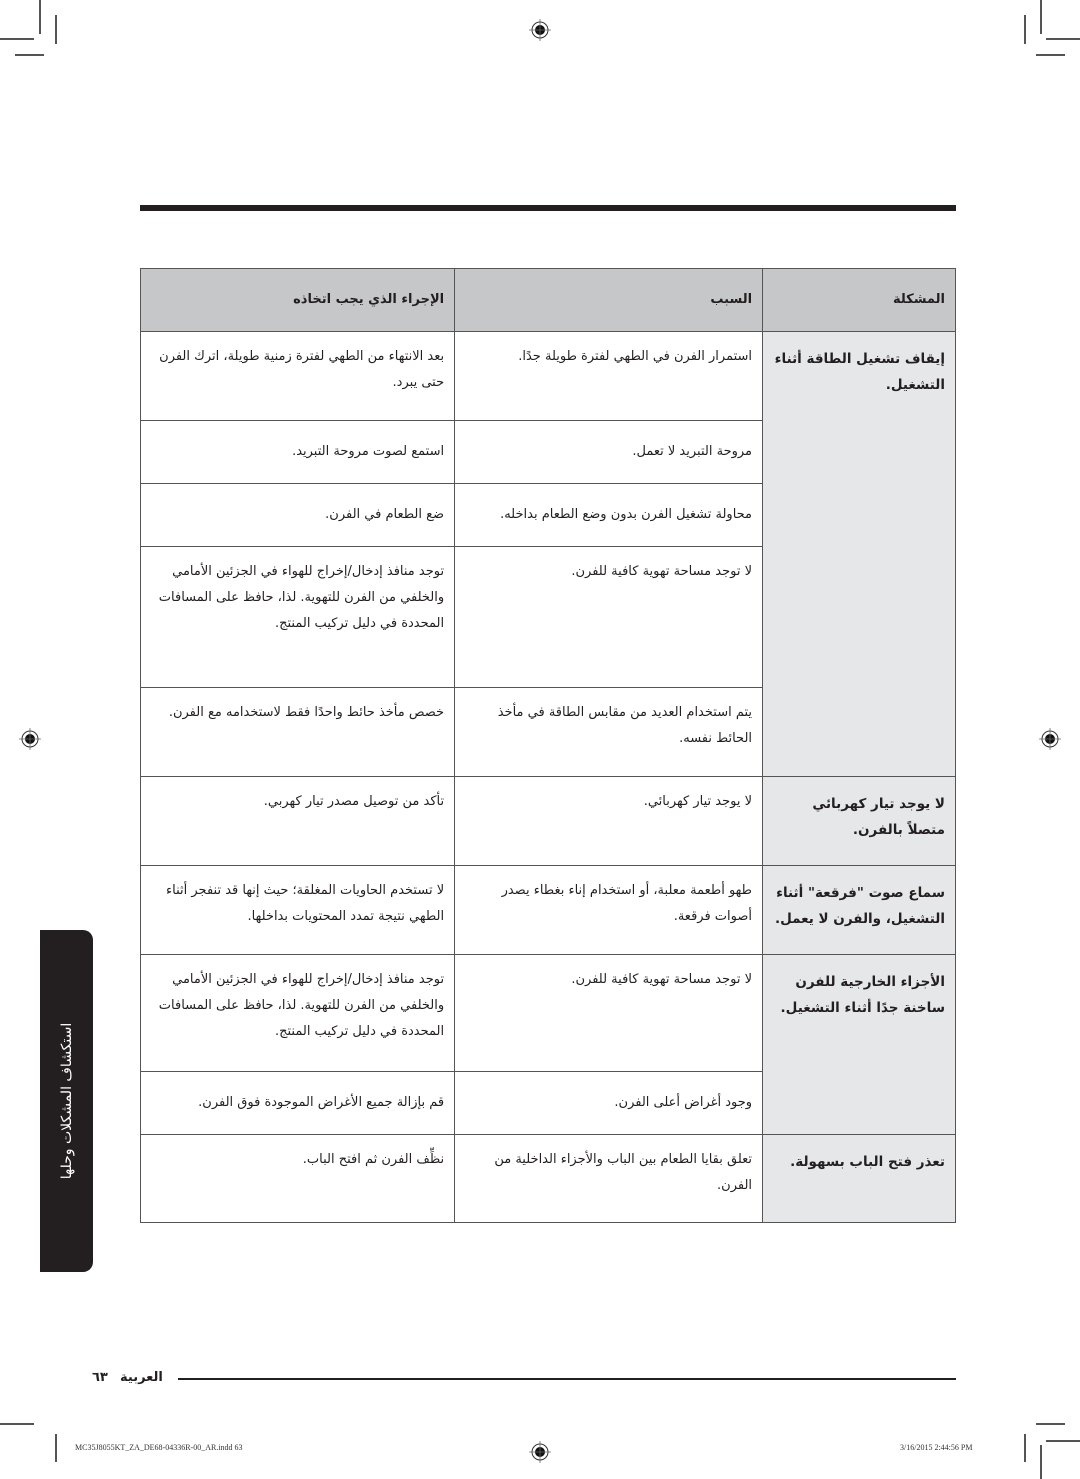  What do you see at coordinates (297, 1178) in the screenshot?
I see `action-cell: نظِّف الفرن ثم افتح الباب.` at bounding box center [297, 1178].